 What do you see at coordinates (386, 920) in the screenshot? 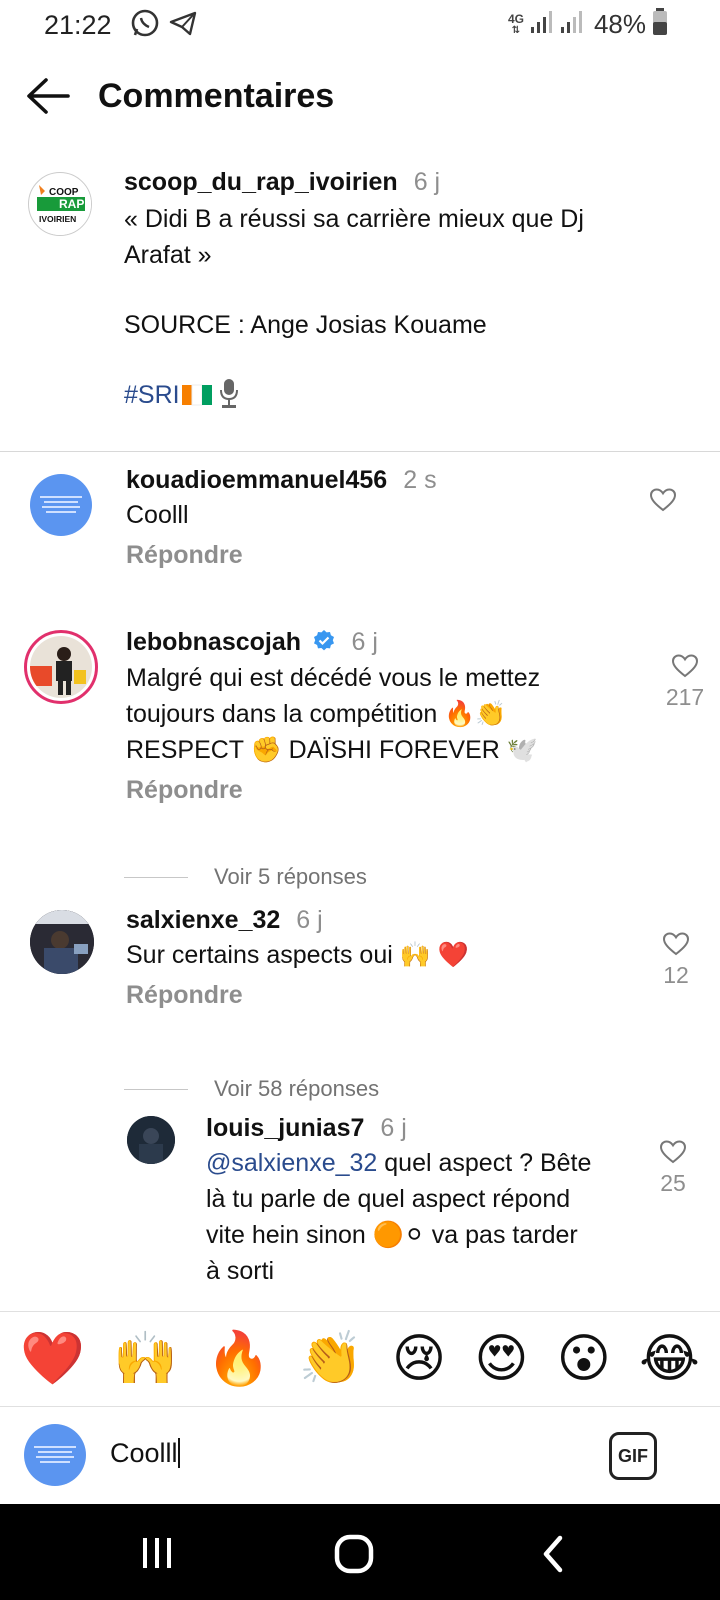
I see `comment-meta: salxienxe_32 6 j` at bounding box center [386, 920].